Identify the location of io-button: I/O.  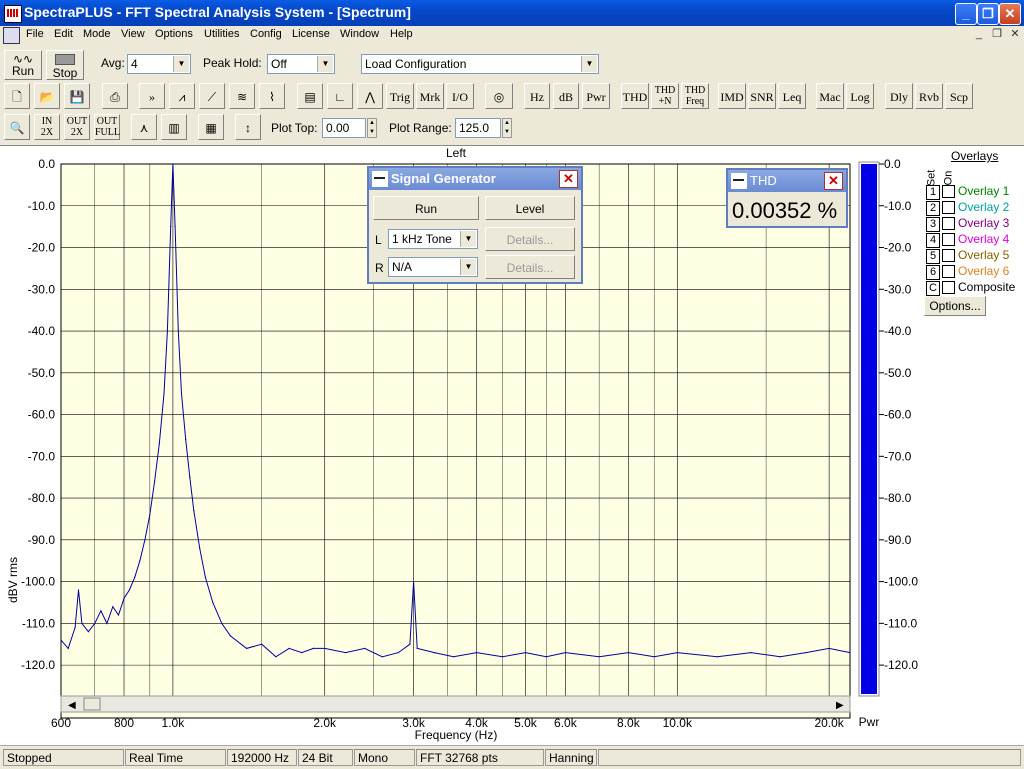
(460, 96).